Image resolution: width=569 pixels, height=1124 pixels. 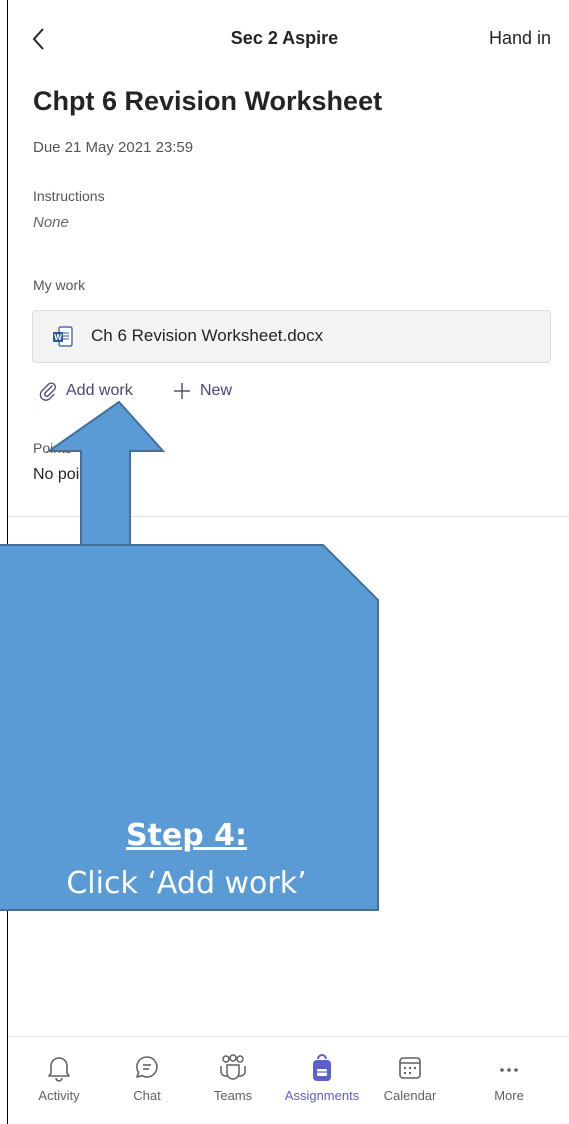 I want to click on nav-label-activity: Activity, so click(x=59, y=1095).